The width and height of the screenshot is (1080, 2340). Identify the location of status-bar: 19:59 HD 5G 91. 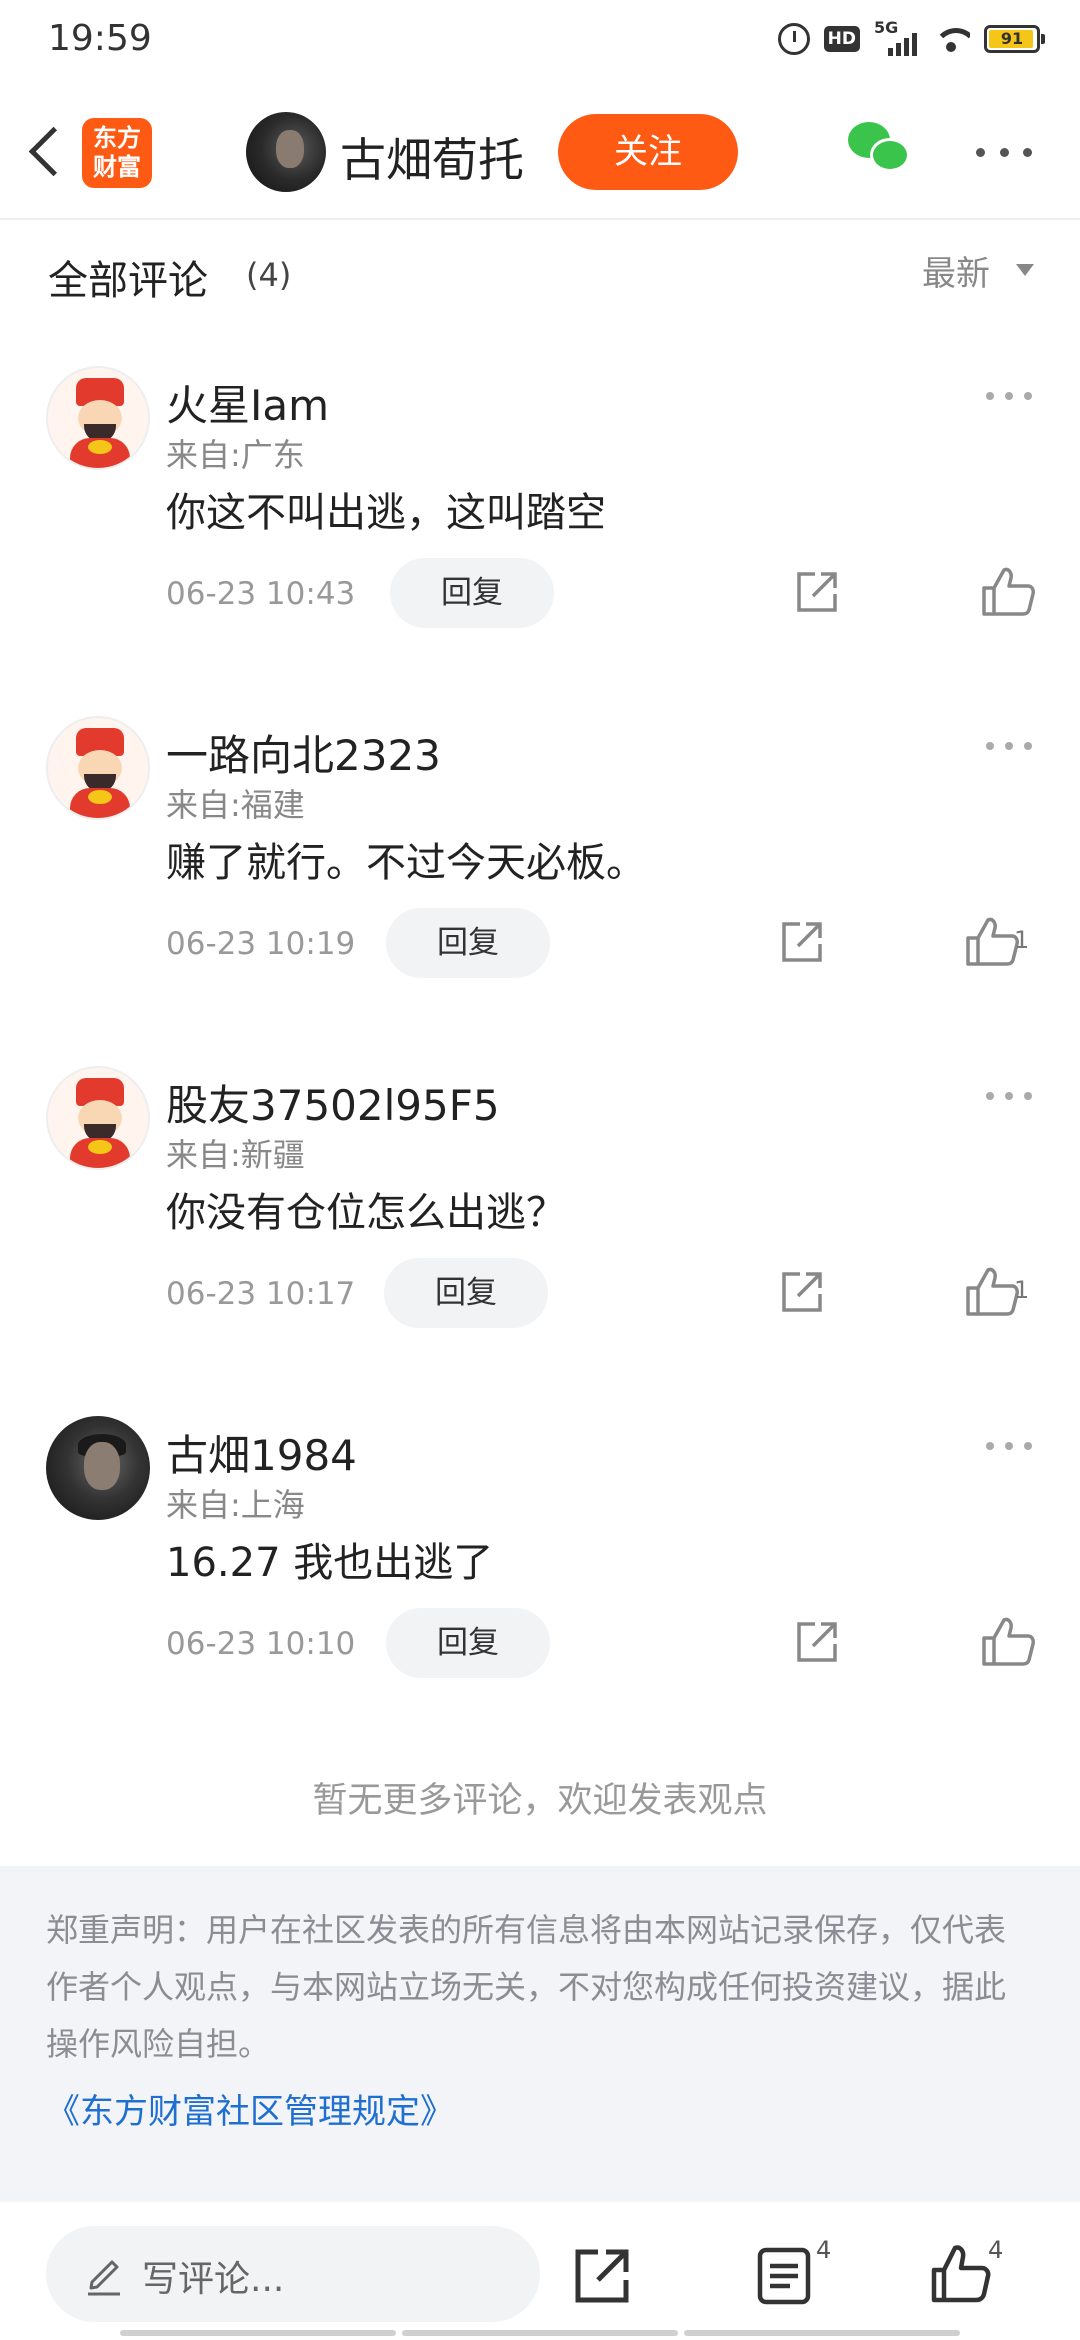
(540, 42).